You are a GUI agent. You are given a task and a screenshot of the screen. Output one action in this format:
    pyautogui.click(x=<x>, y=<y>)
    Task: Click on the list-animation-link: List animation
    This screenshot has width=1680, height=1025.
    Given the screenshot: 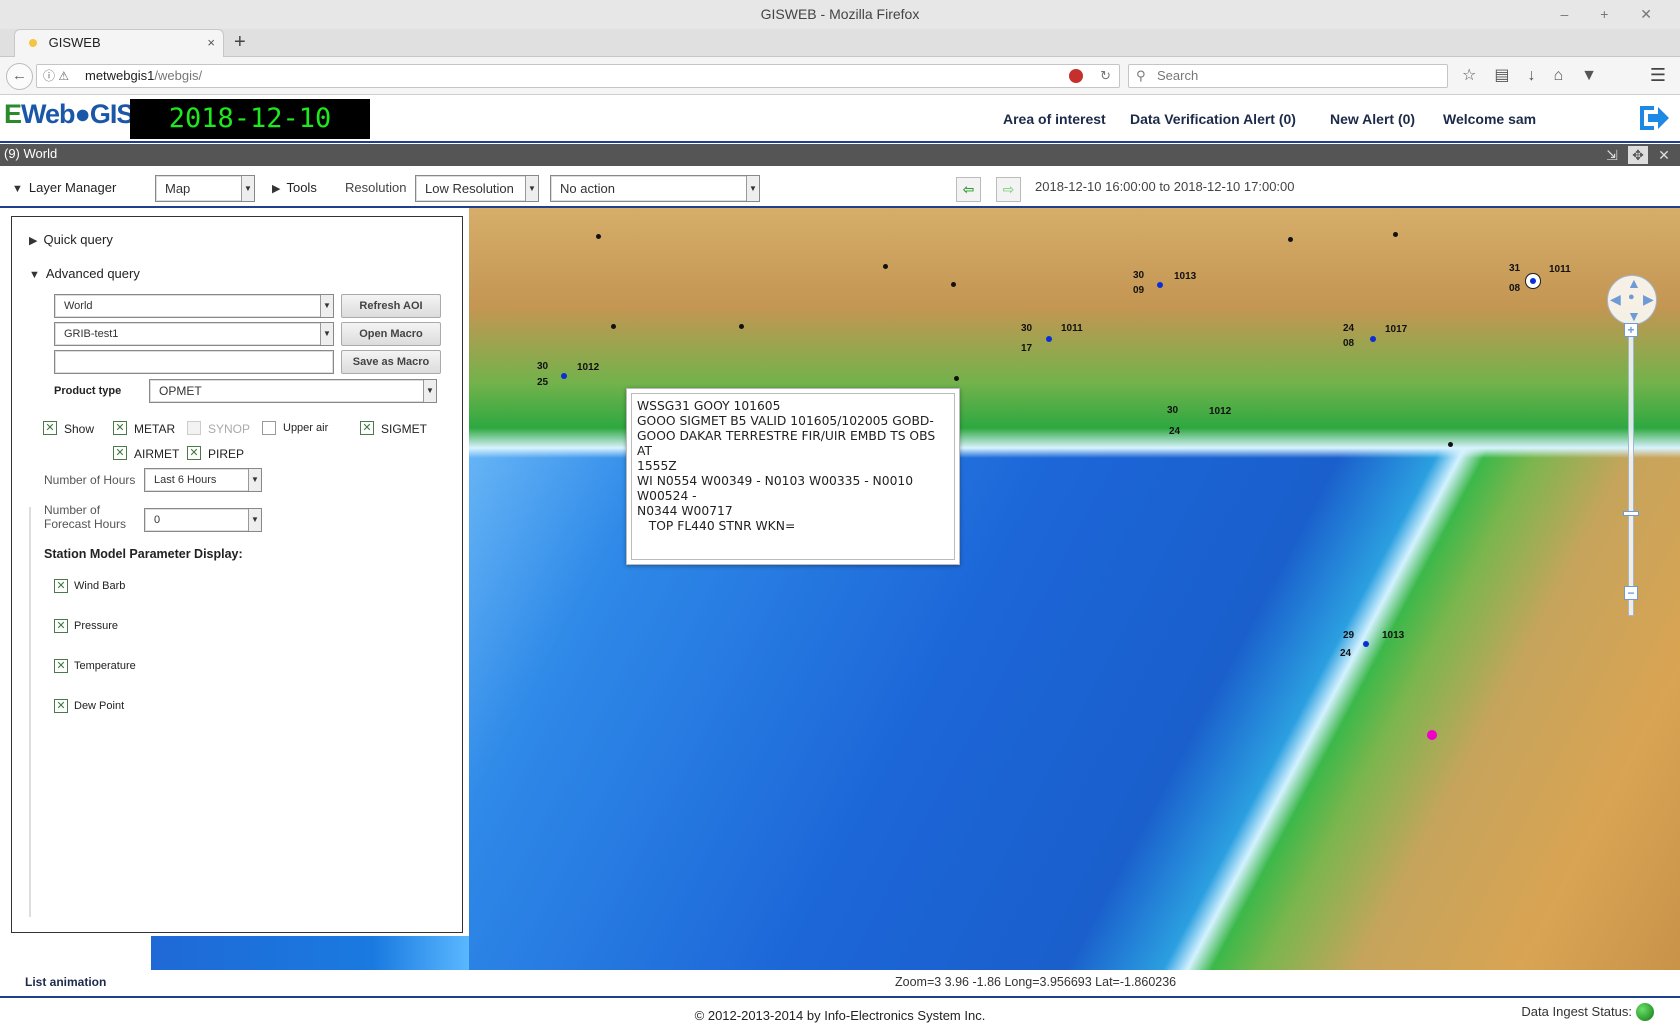 What is the action you would take?
    pyautogui.click(x=65, y=982)
    